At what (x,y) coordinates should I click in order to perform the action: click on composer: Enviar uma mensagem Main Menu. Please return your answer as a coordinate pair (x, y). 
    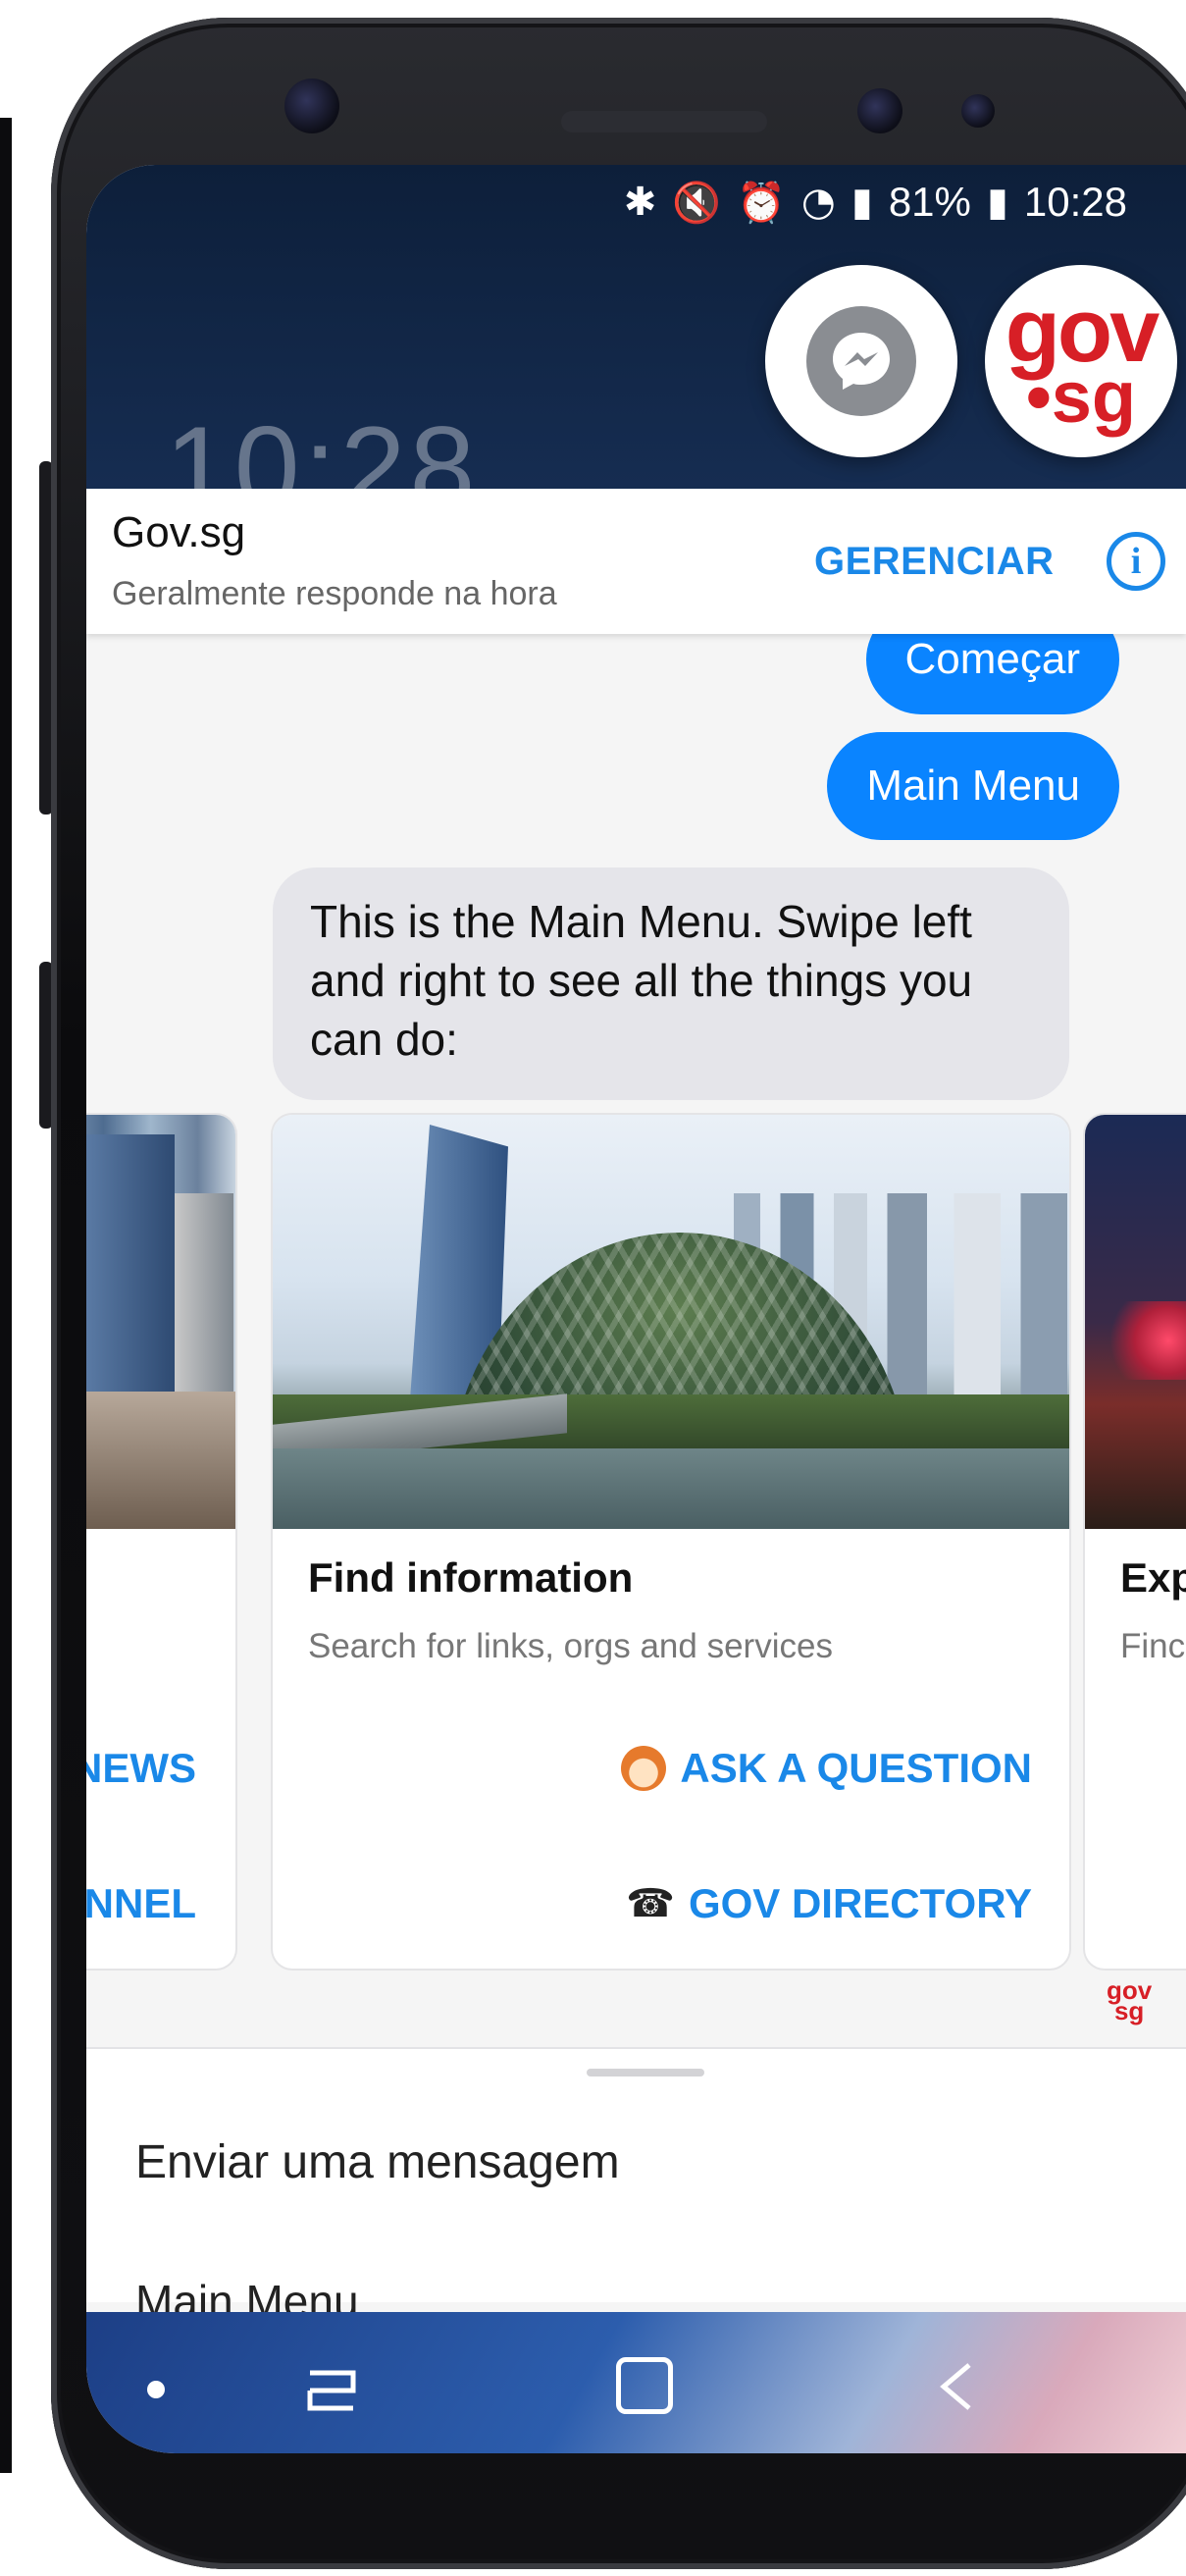
    Looking at the image, I should click on (636, 2187).